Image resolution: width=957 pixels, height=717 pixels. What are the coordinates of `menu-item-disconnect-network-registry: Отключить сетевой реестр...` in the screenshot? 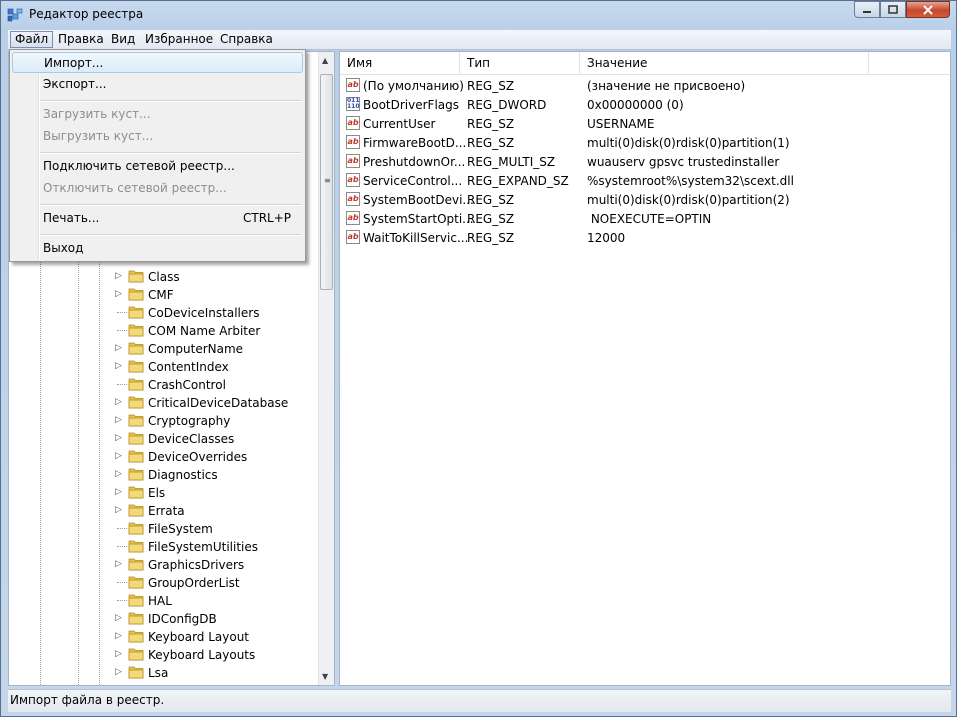 It's located at (157, 188).